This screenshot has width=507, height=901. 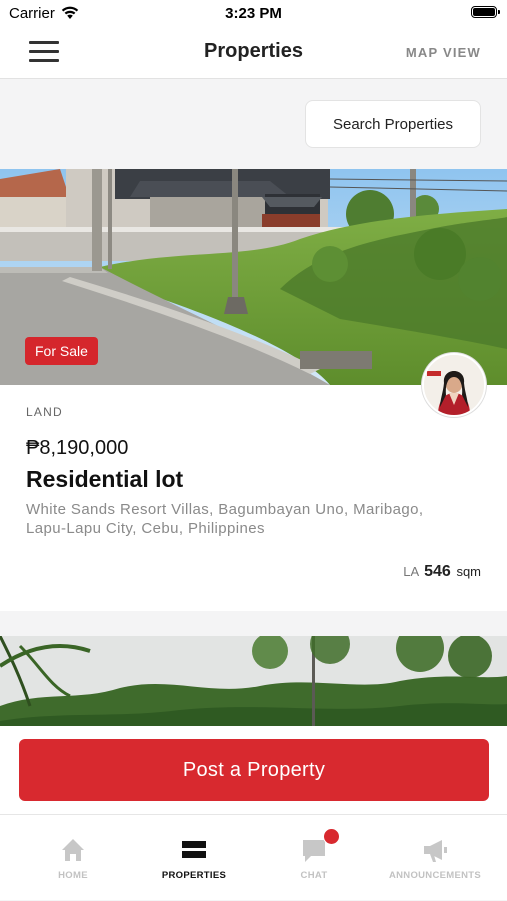 I want to click on property-type: LAND, so click(x=44, y=412).